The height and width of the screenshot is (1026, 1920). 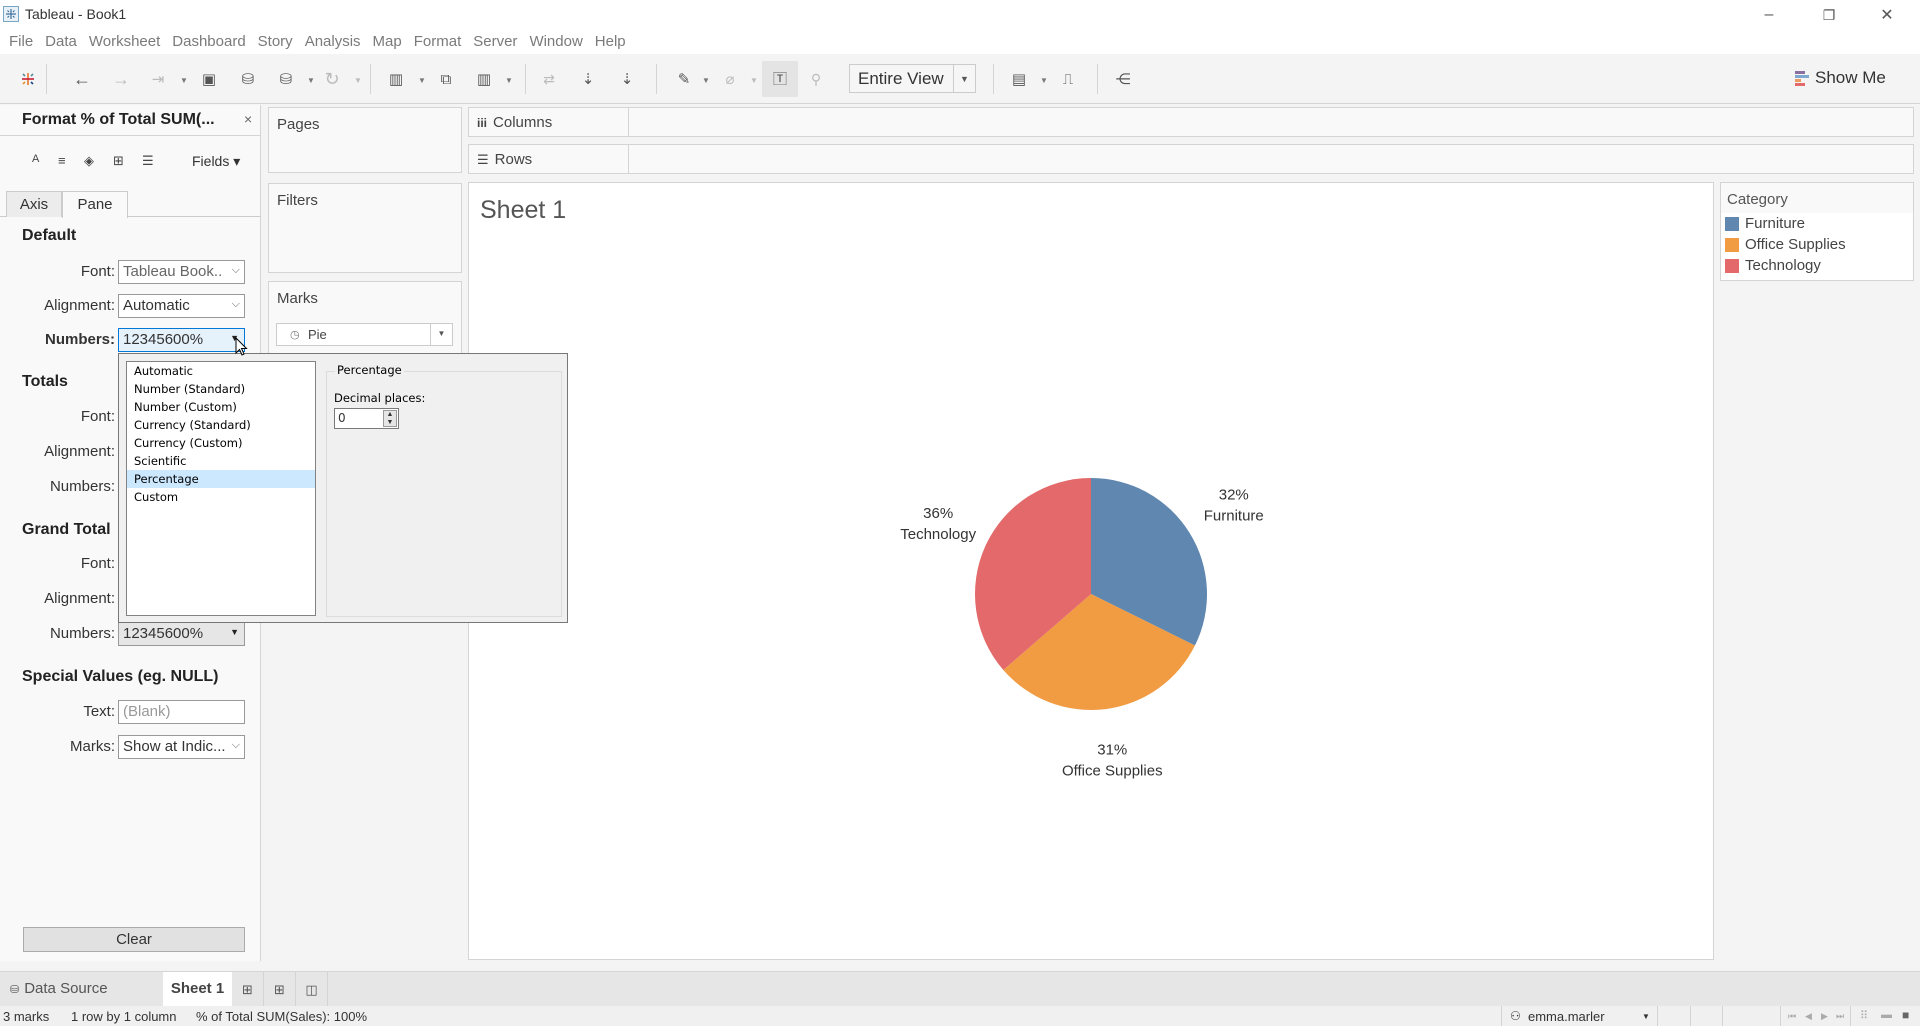 What do you see at coordinates (1824, 1016) in the screenshot?
I see `next-page-icon: ▶` at bounding box center [1824, 1016].